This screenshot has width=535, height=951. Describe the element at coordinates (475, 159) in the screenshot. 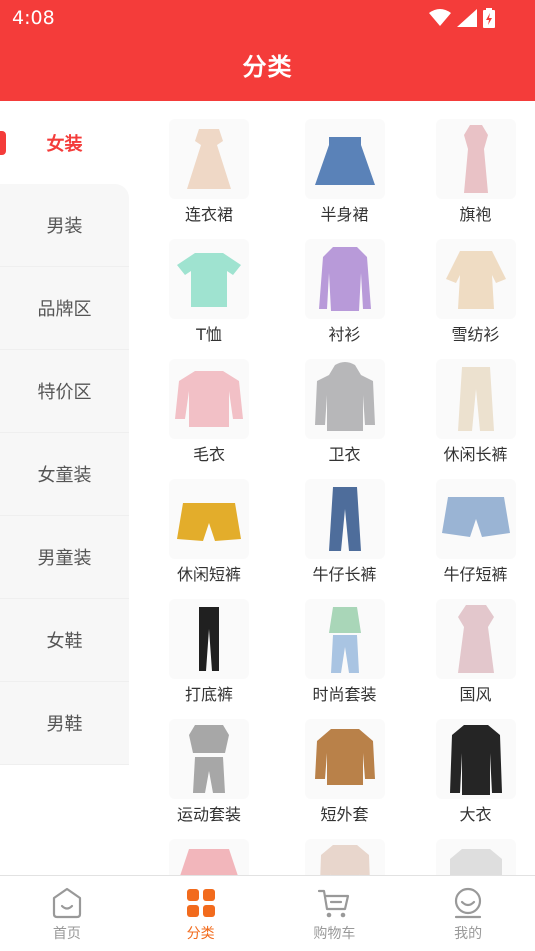

I see `qipao-icon` at that location.